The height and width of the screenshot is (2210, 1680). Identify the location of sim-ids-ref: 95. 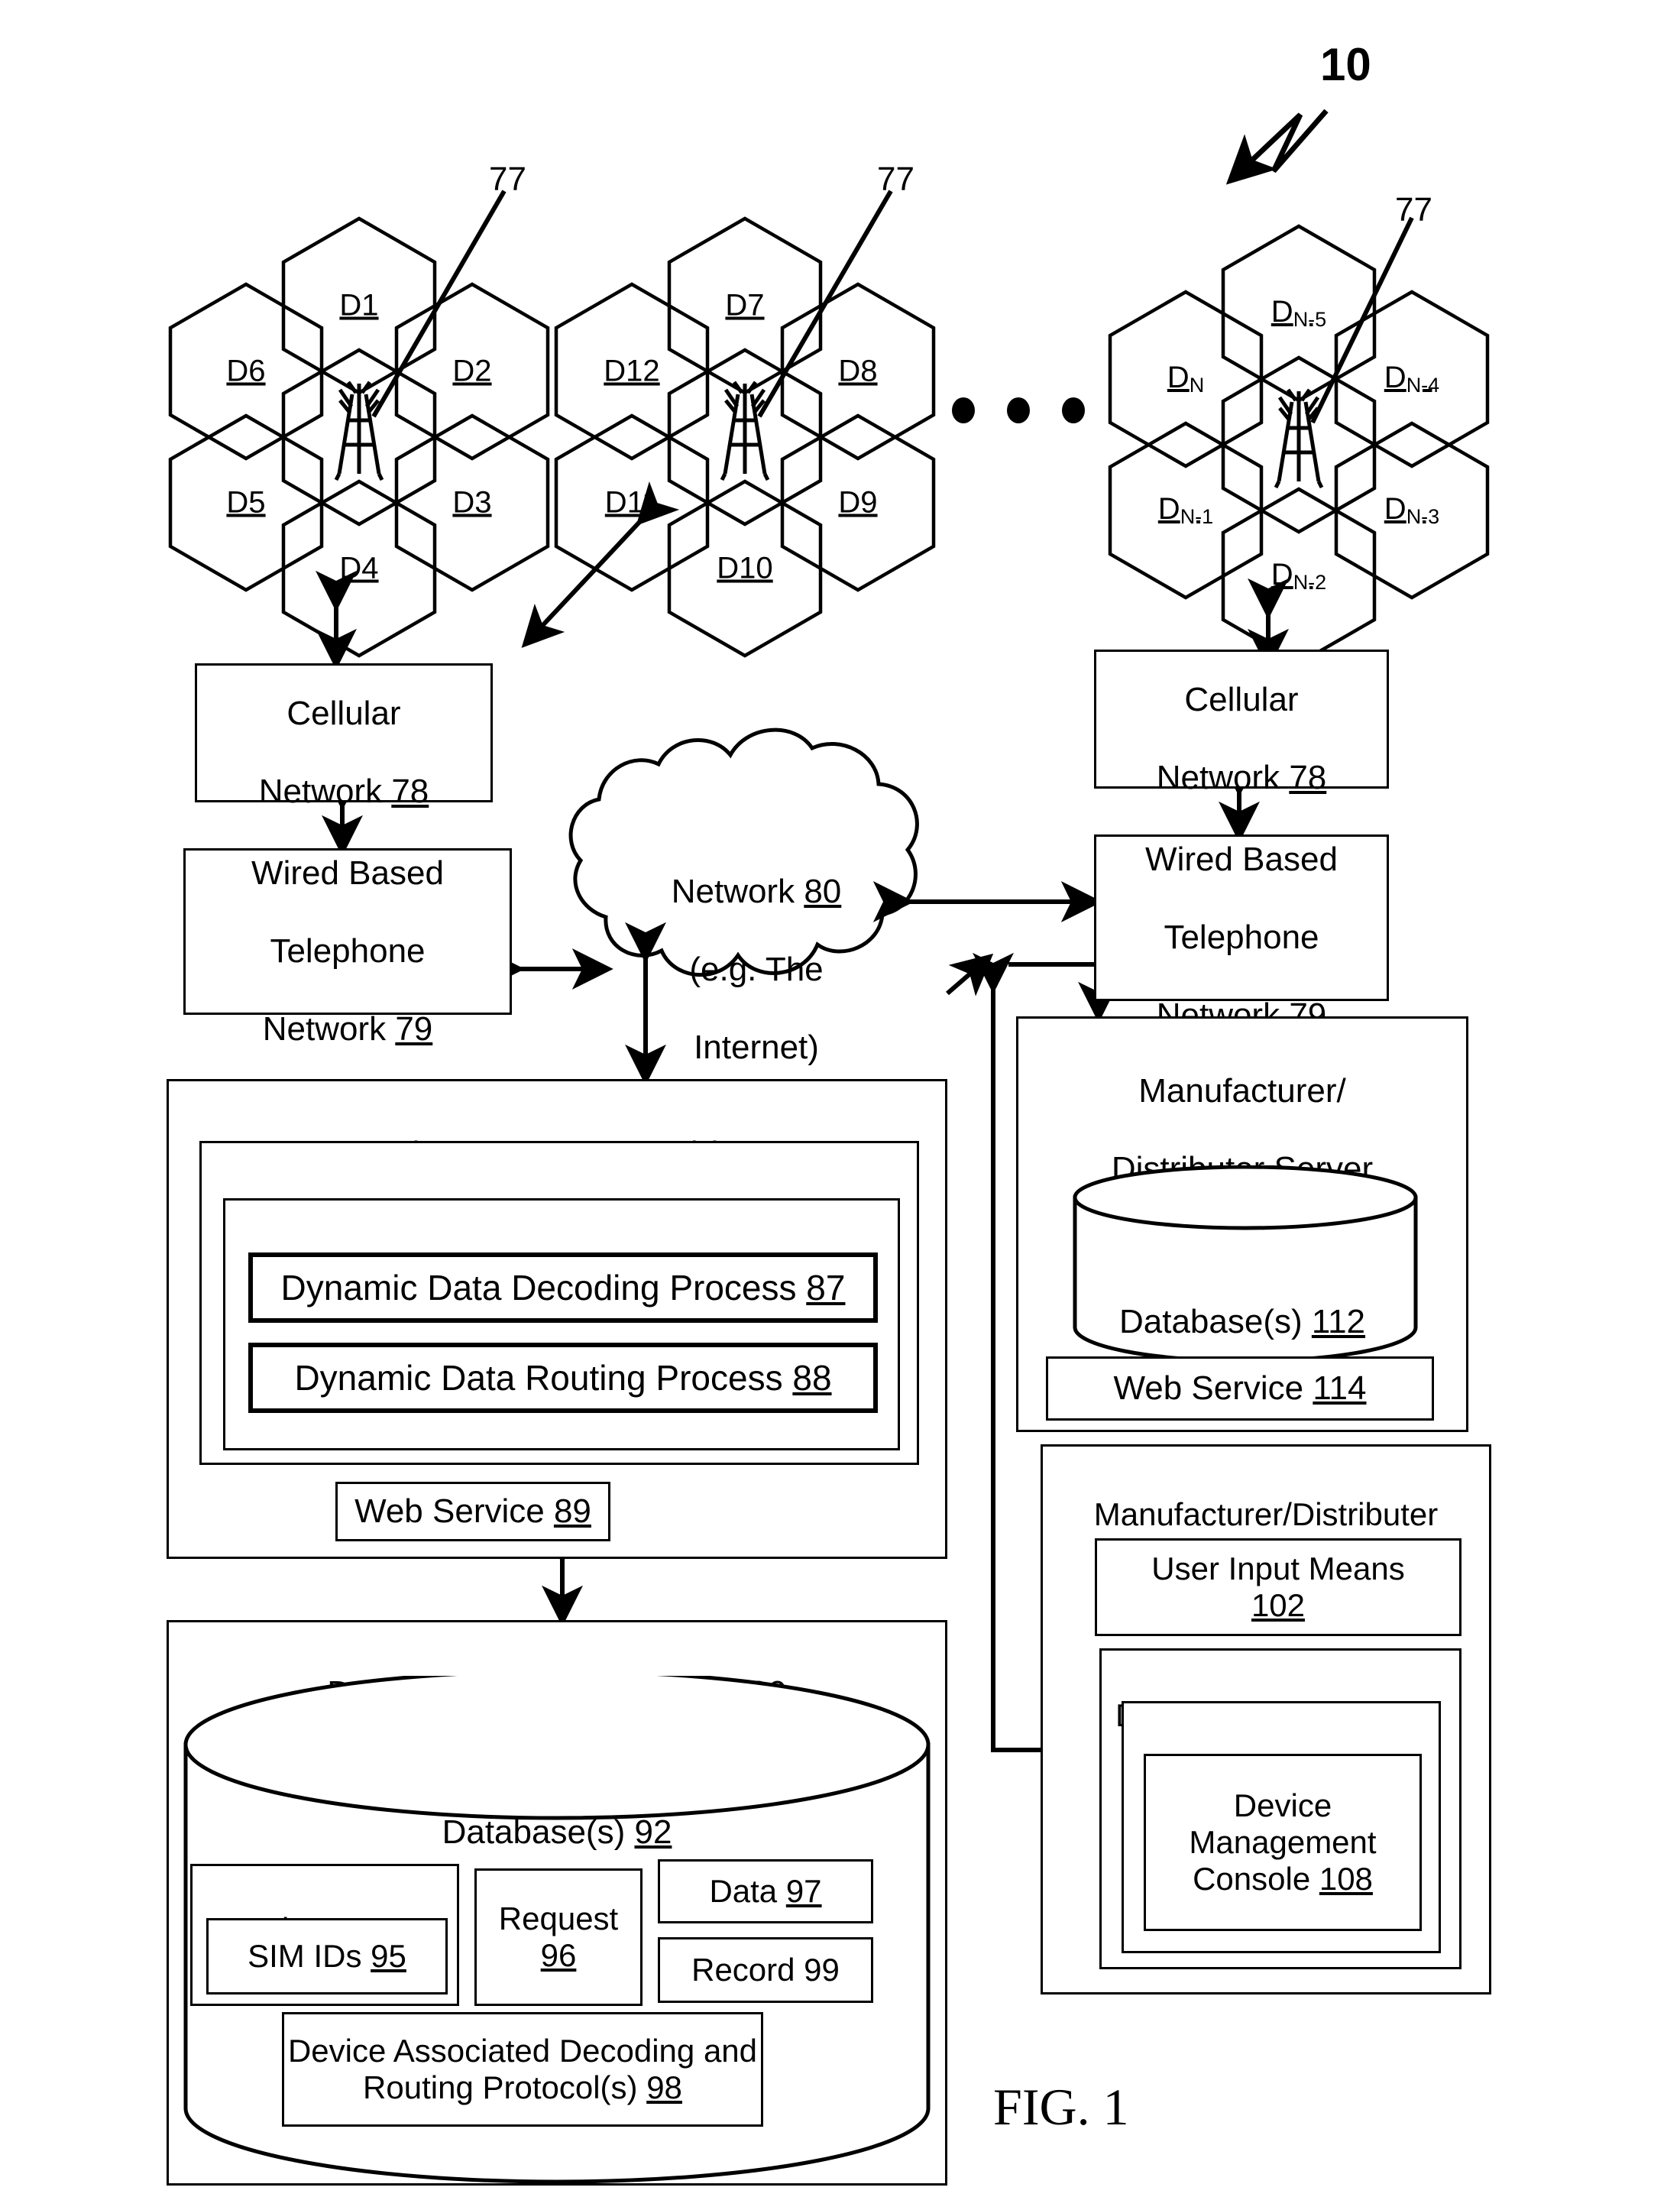
(388, 1956).